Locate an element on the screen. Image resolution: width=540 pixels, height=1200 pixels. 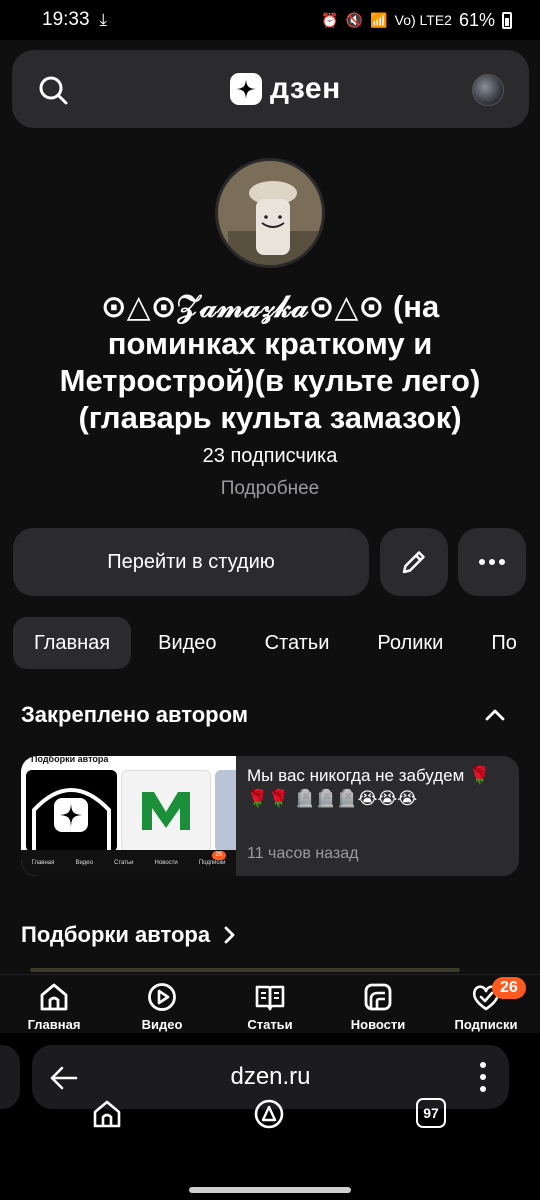
nav-articles: Статьи is located at coordinates (270, 1004).